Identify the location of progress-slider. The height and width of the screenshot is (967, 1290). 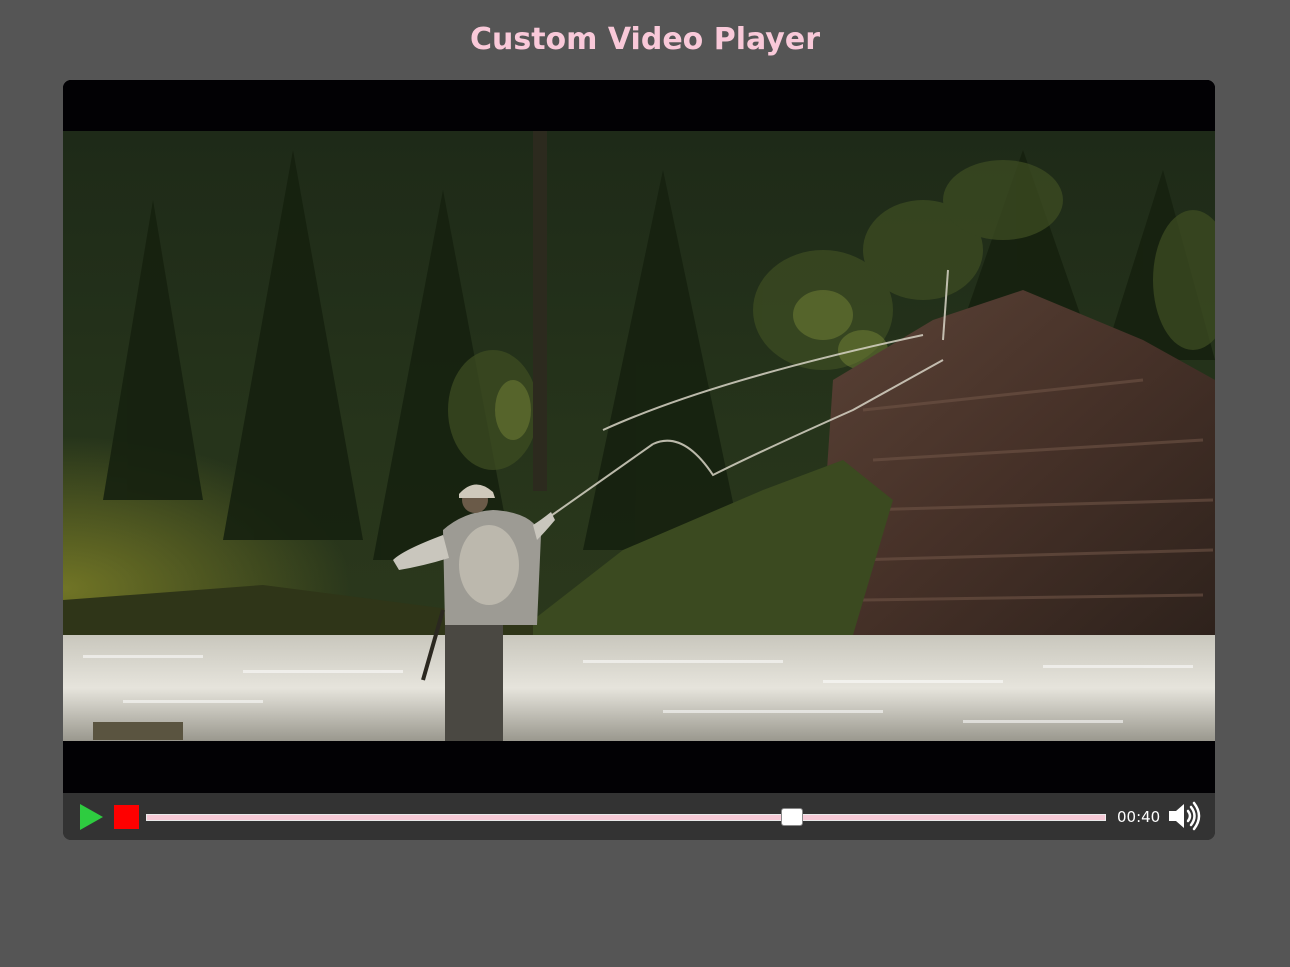
(626, 817).